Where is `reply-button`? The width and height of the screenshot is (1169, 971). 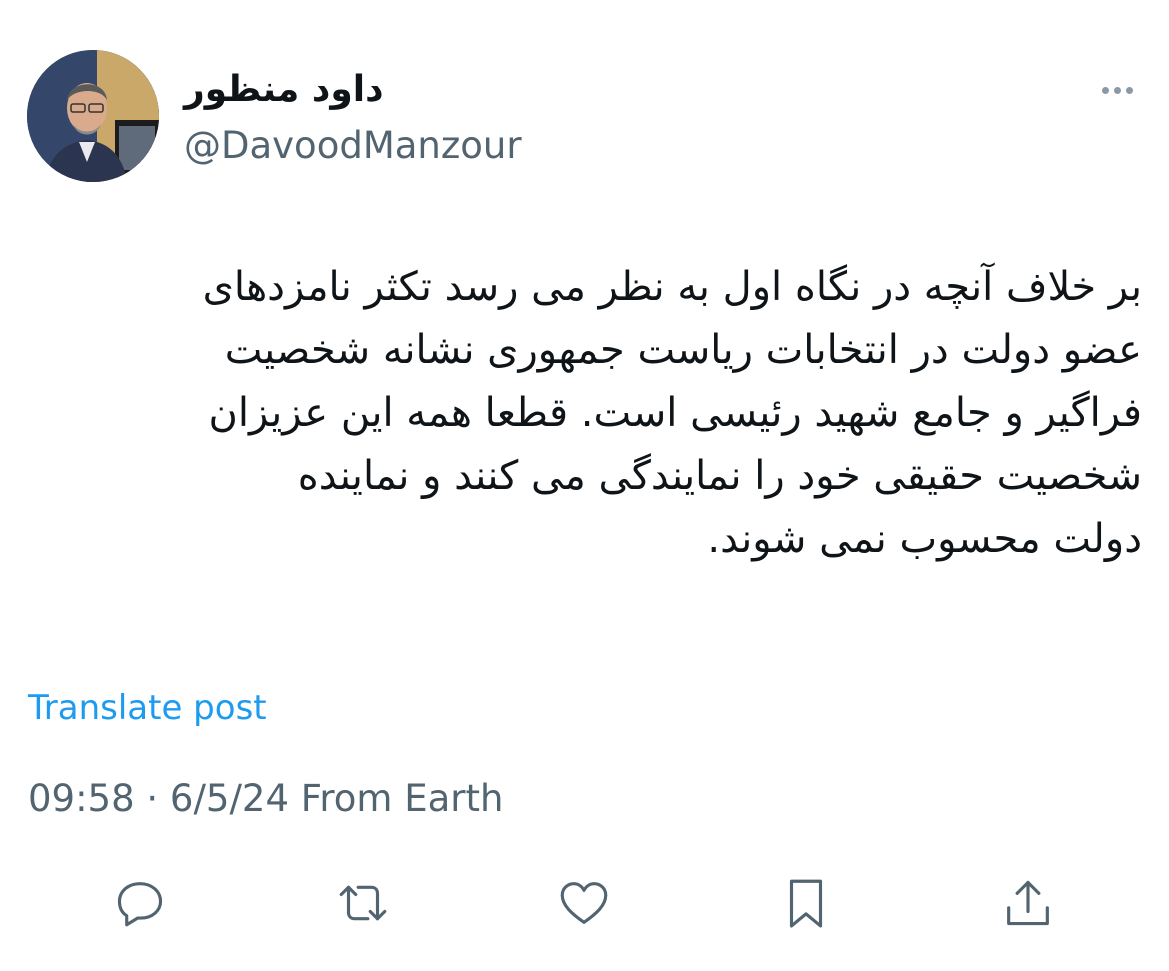
reply-button is located at coordinates (140, 903).